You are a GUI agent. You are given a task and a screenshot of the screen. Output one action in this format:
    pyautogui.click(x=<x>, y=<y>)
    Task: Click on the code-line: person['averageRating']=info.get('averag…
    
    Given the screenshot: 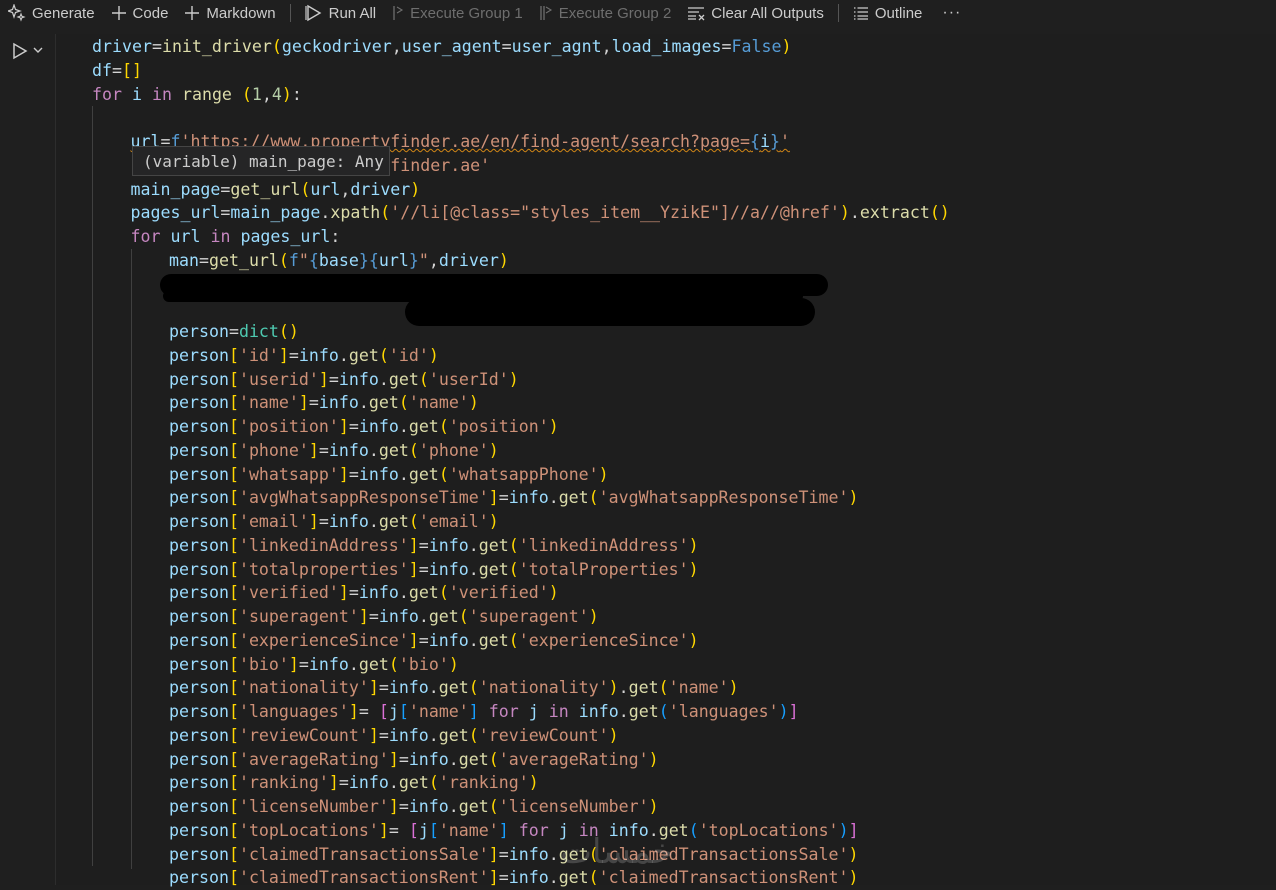 What is the action you would take?
    pyautogui.click(x=414, y=760)
    